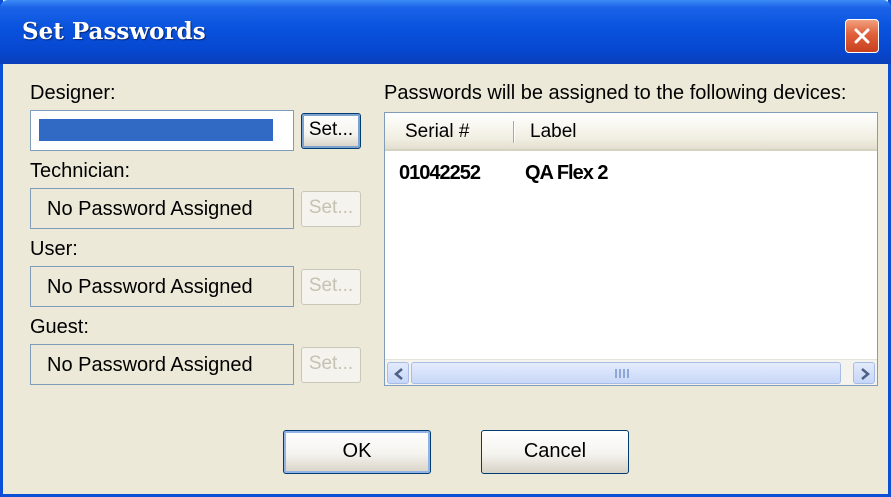 This screenshot has width=891, height=497. I want to click on guest-password-field: No Password Assigned, so click(162, 364).